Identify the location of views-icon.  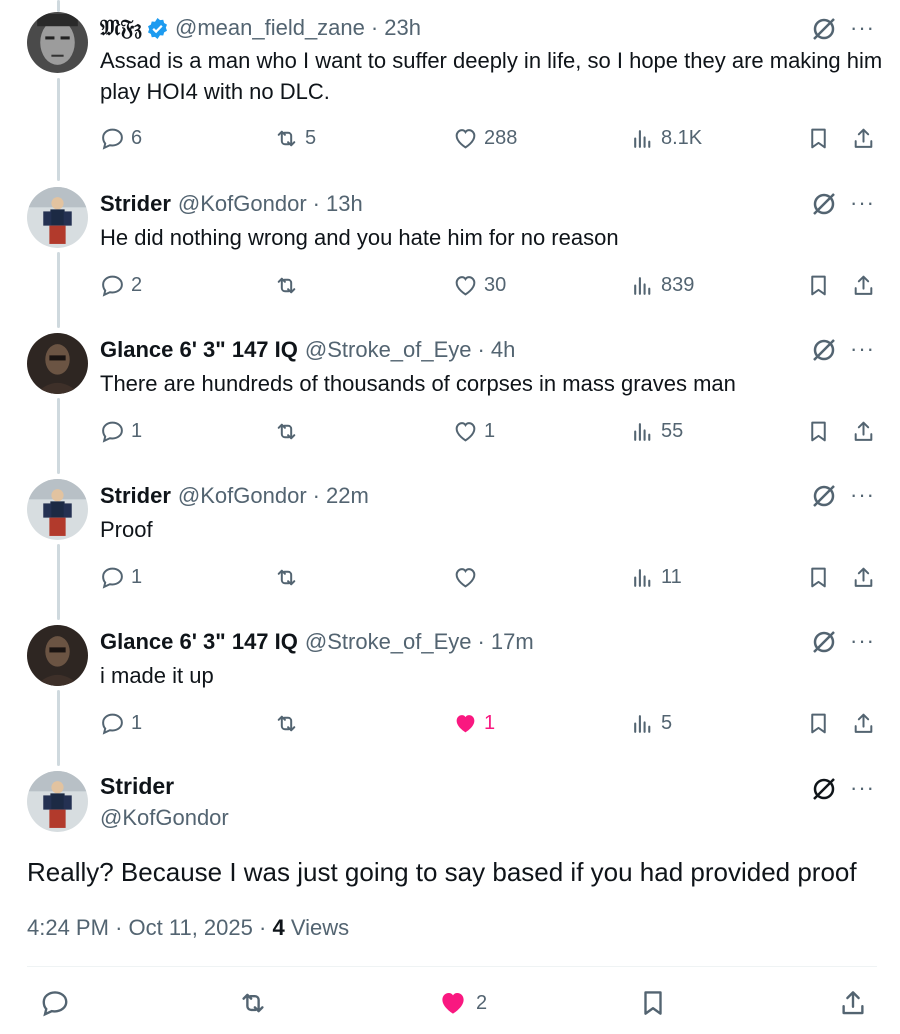
(642, 432).